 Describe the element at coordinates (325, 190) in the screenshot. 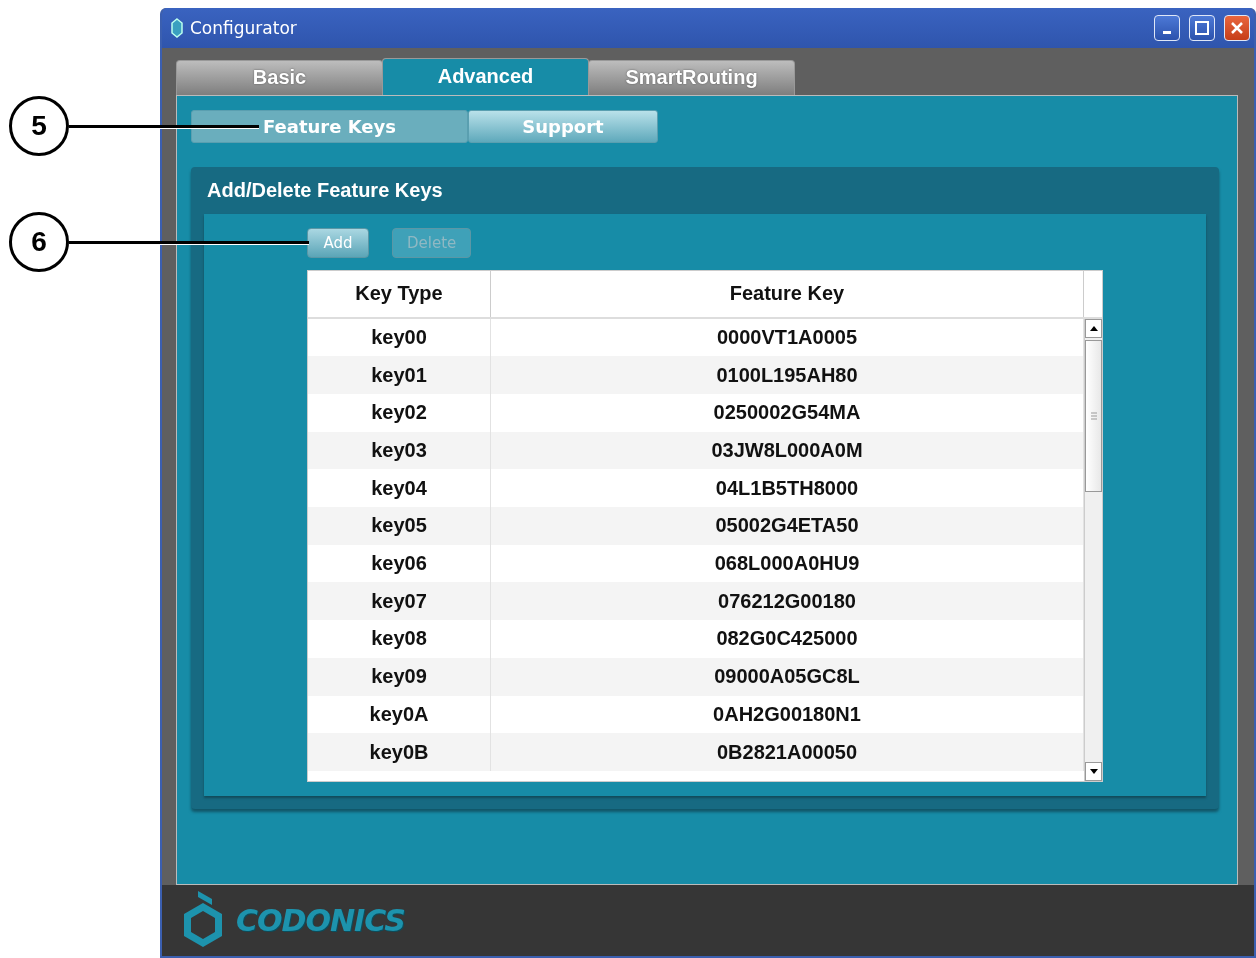

I see `group-title: Add/Delete Feature Keys` at that location.